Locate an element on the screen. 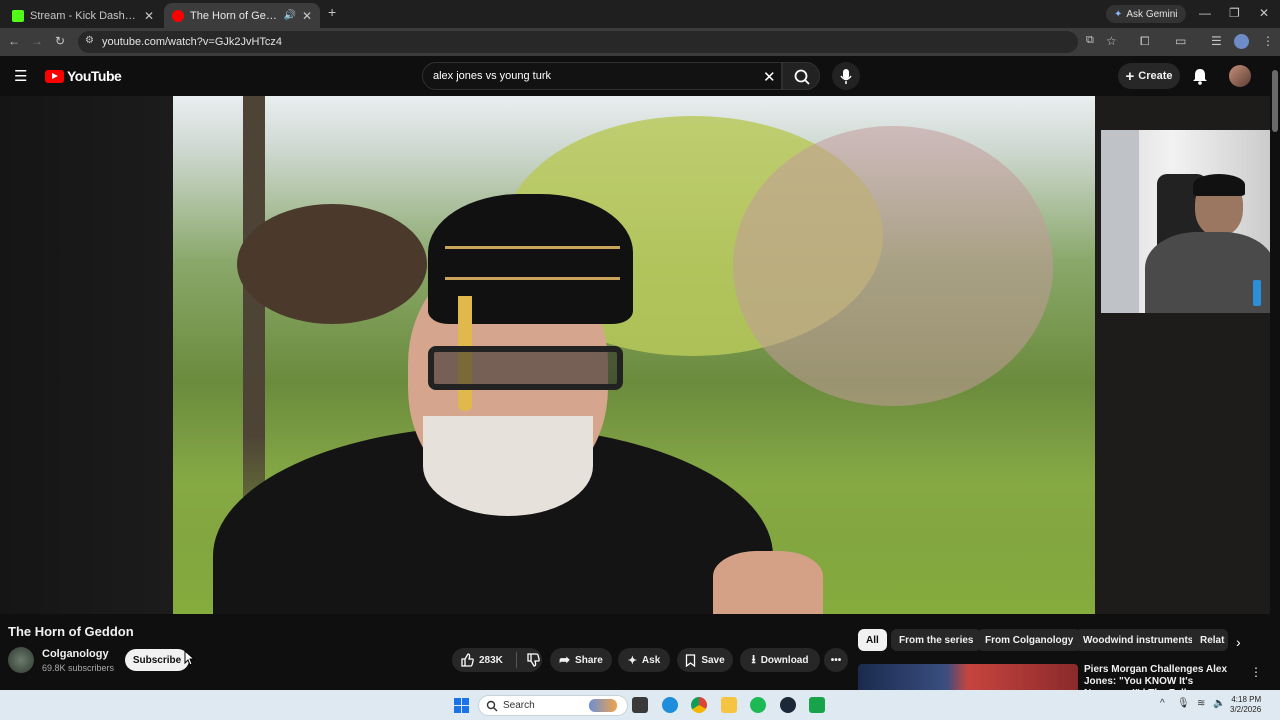  browser-tab-youtube: The Horn of Geddon - YouTube 🔊 ✕ is located at coordinates (242, 15).